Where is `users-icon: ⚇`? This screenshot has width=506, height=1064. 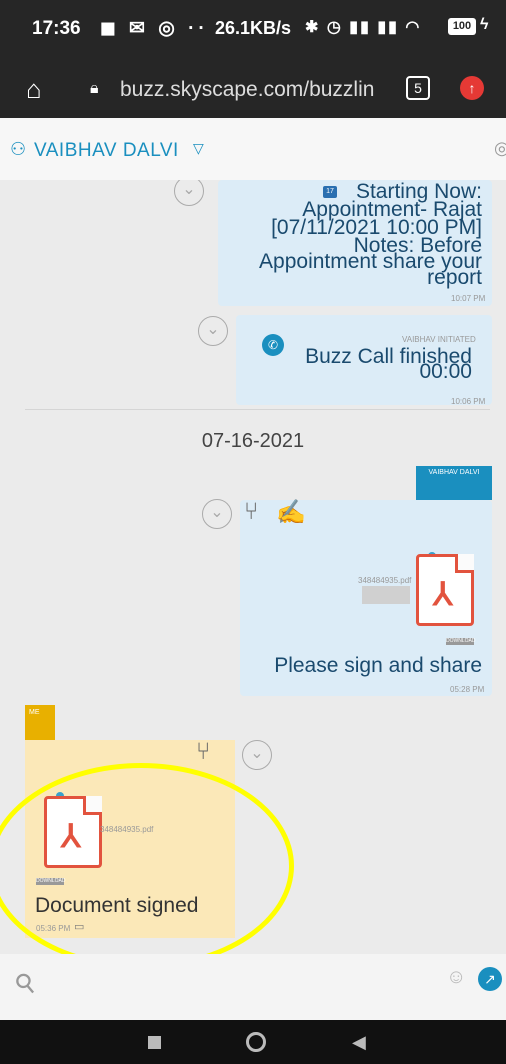 users-icon: ⚇ is located at coordinates (18, 149).